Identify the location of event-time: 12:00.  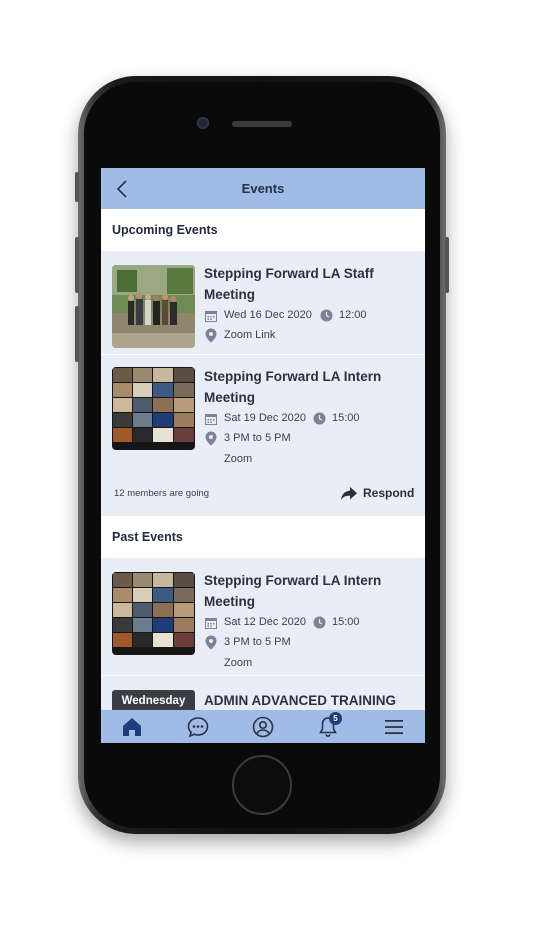
(353, 315).